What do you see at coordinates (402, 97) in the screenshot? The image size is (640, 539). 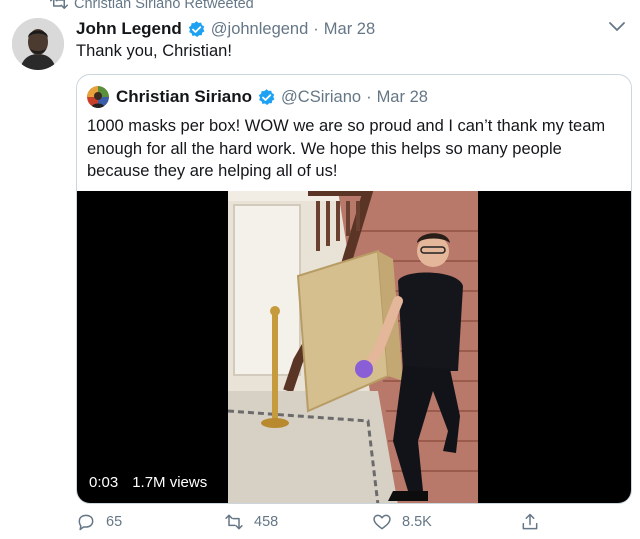 I see `quoted-tweet-date: Mar 28` at bounding box center [402, 97].